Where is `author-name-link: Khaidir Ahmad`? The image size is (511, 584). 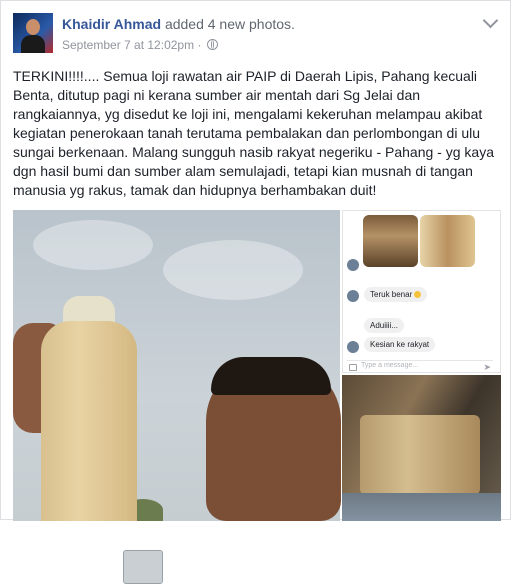
author-name-link: Khaidir Ahmad is located at coordinates (111, 24).